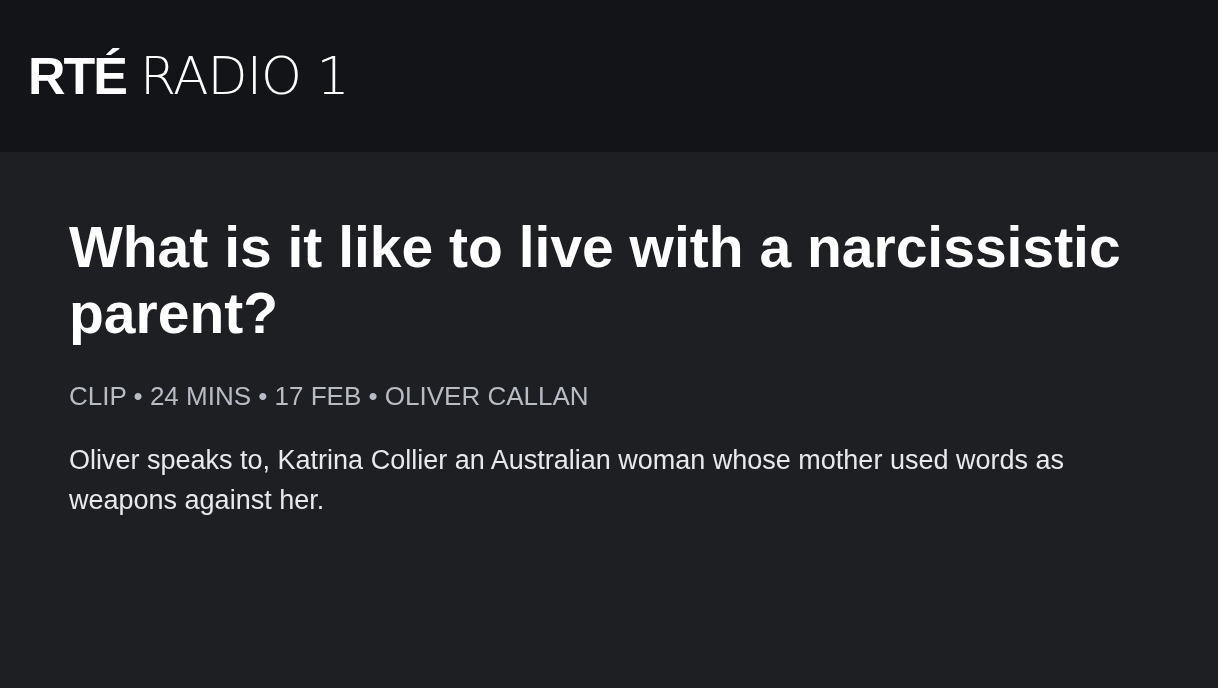 This screenshot has height=688, width=1218. What do you see at coordinates (329, 396) in the screenshot?
I see `clip-meta: CLIP • 24 MINS • 17 FEB • OLIVER CALLAN` at bounding box center [329, 396].